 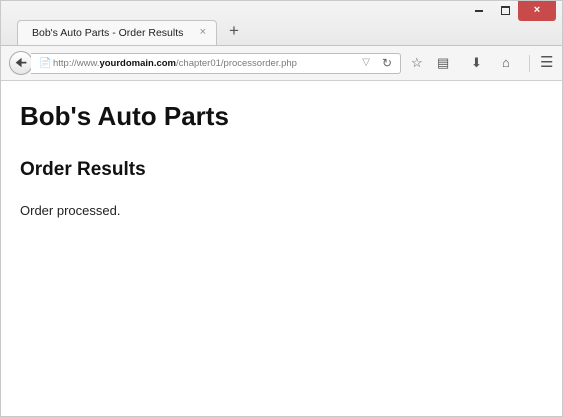 What do you see at coordinates (537, 11) in the screenshot?
I see `close-window-button: ×` at bounding box center [537, 11].